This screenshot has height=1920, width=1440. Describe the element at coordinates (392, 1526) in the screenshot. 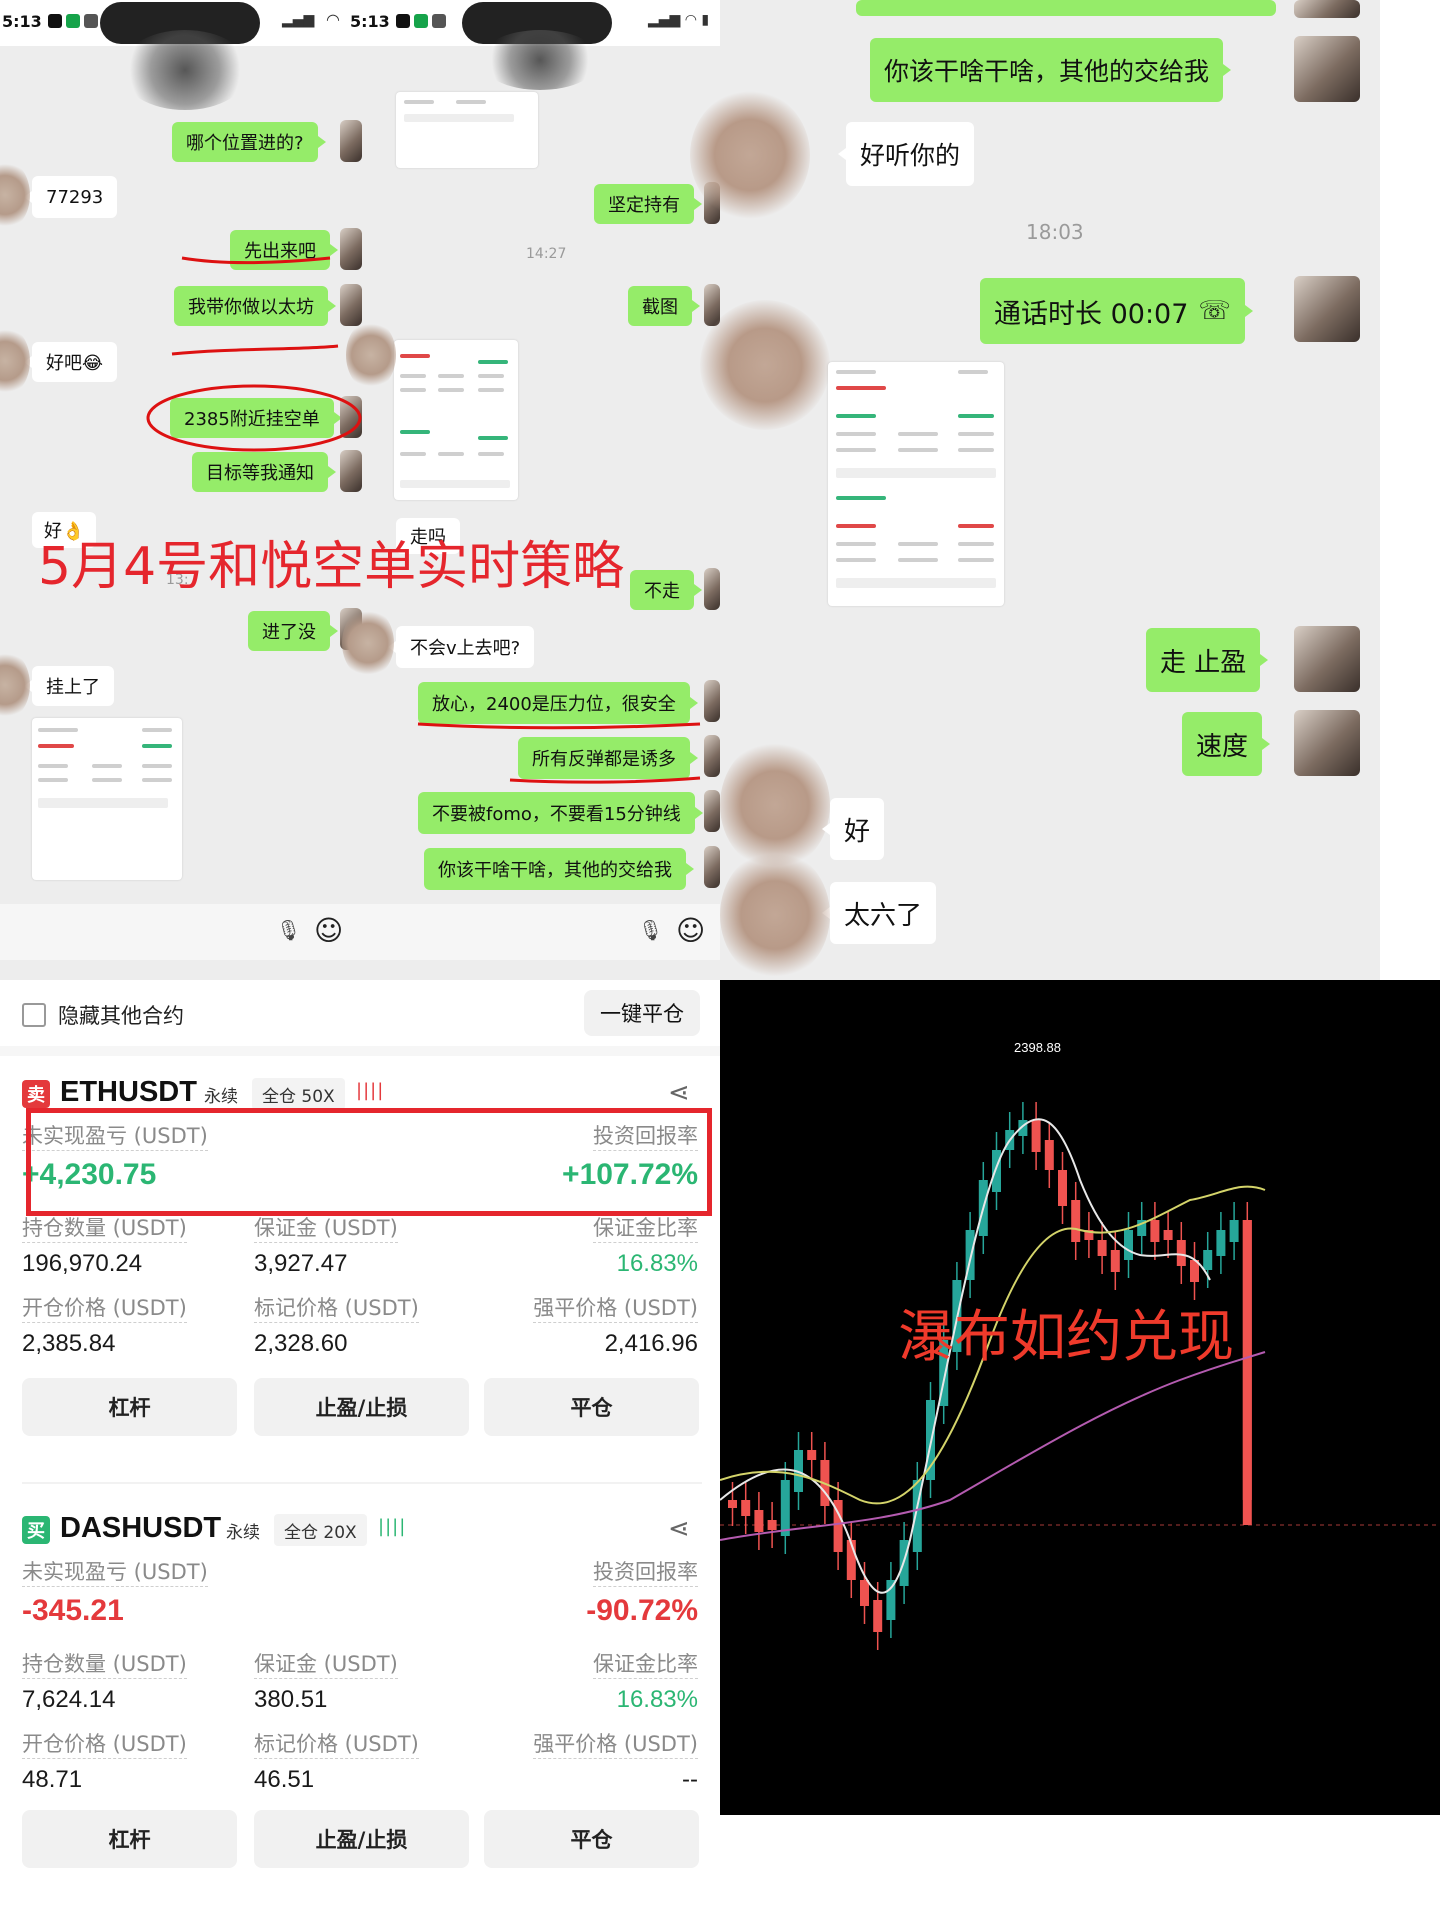

I see `signal-icon: ||||` at that location.